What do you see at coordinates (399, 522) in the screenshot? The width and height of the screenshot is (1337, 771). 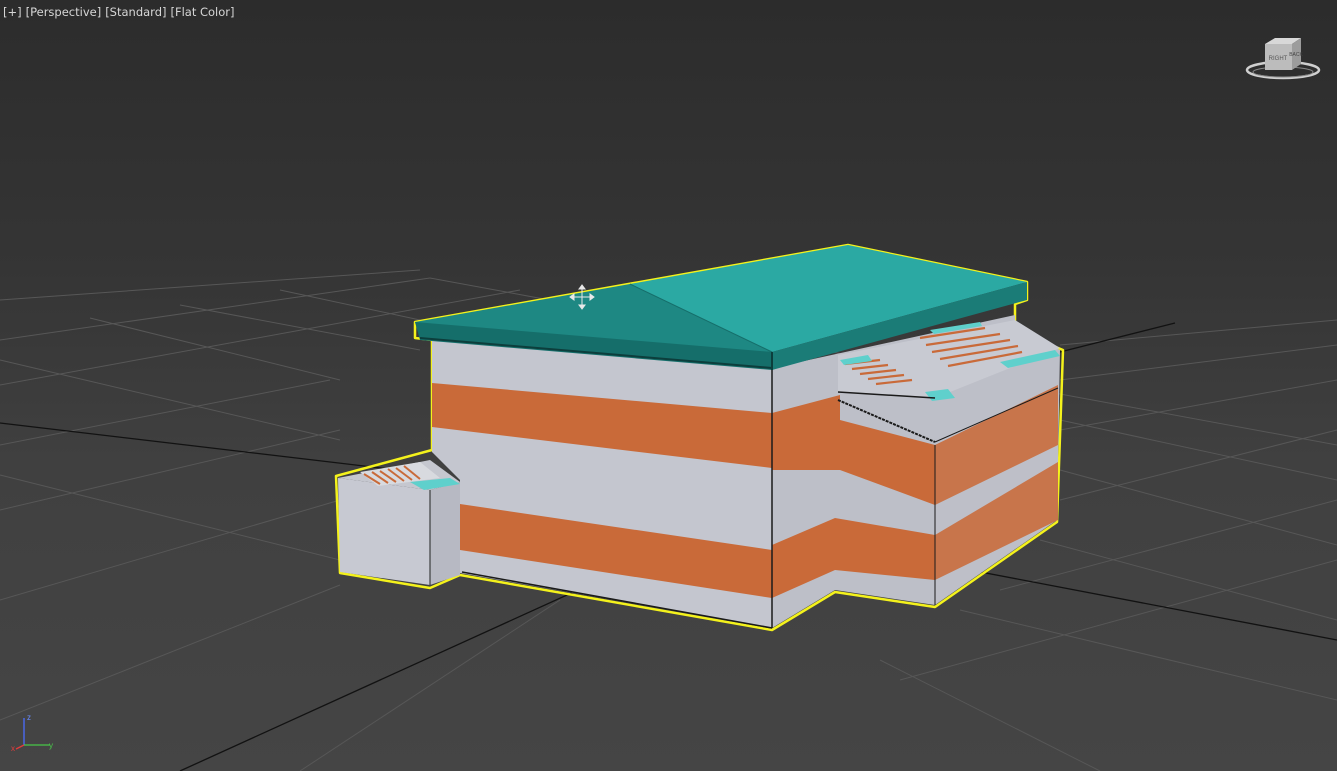 I see `annex-block` at bounding box center [399, 522].